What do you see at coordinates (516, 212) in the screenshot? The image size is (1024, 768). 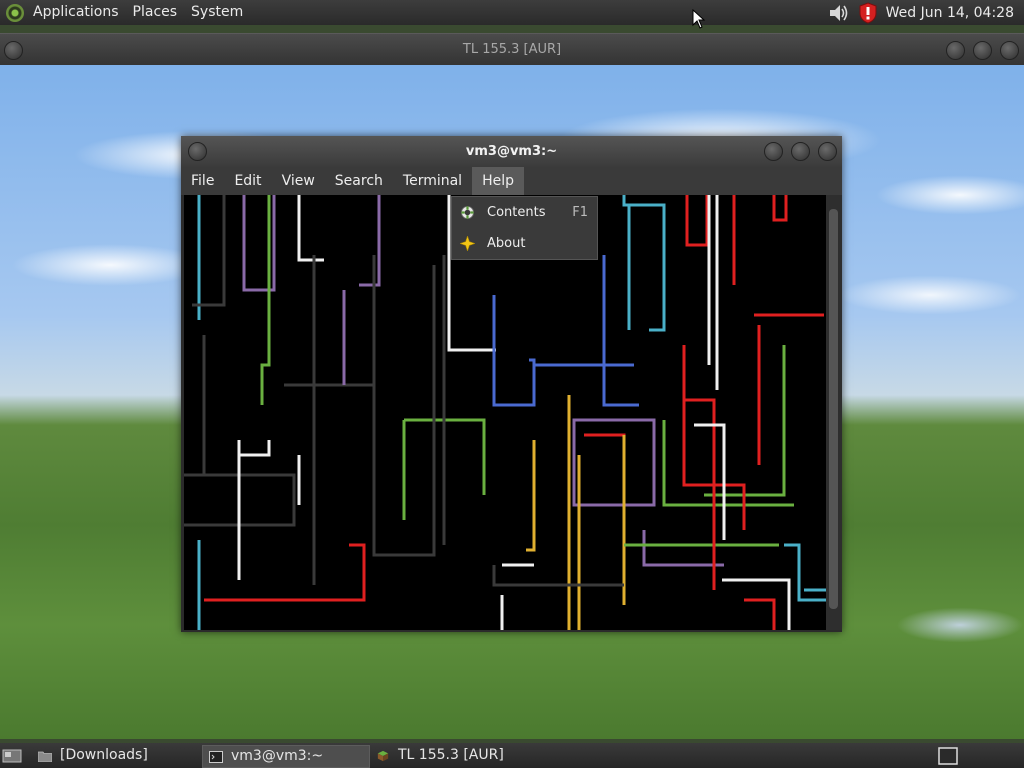 I see `help-contents-label: Contents` at bounding box center [516, 212].